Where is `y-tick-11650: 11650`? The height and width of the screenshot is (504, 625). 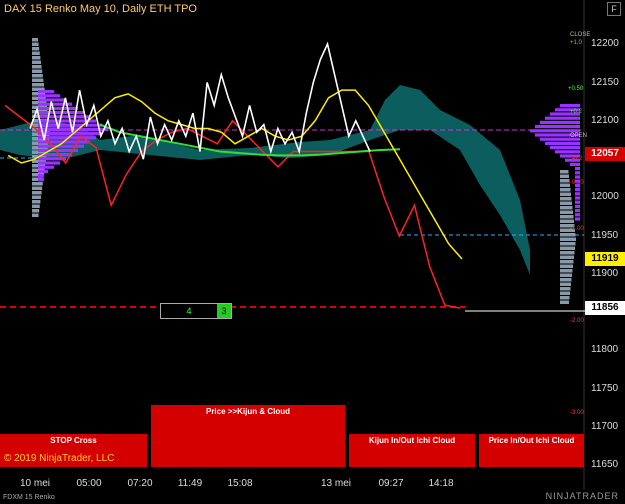
y-tick-11650: 11650 is located at coordinates (605, 464).